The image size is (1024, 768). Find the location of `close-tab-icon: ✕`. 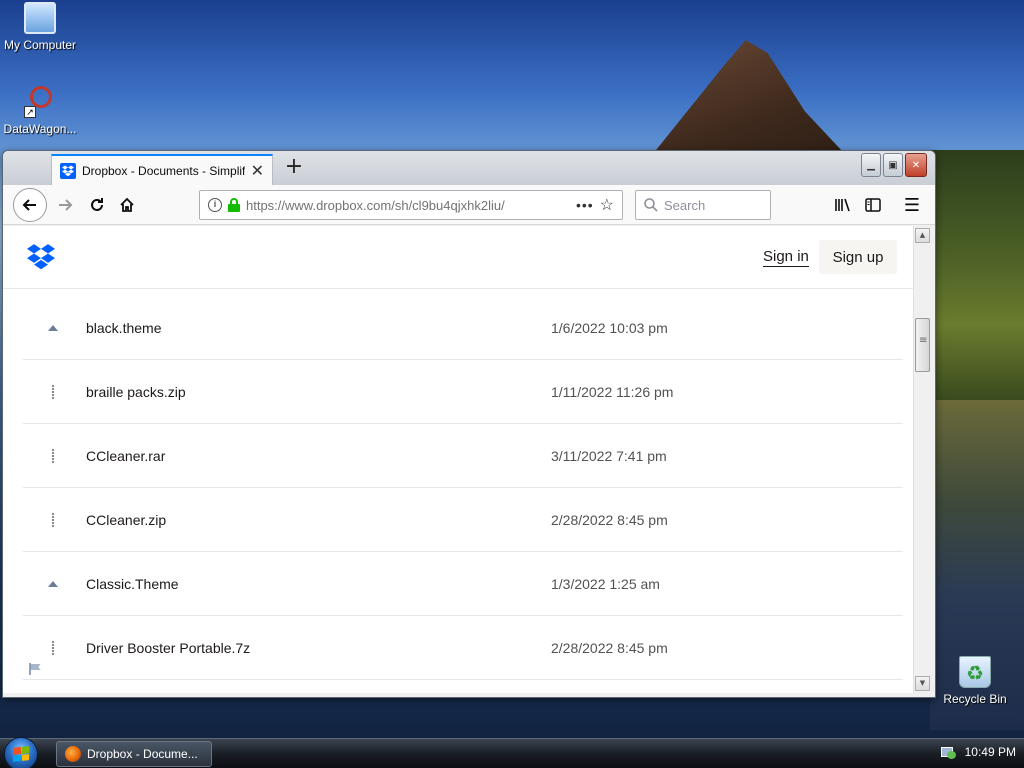

close-tab-icon: ✕ is located at coordinates (257, 171).